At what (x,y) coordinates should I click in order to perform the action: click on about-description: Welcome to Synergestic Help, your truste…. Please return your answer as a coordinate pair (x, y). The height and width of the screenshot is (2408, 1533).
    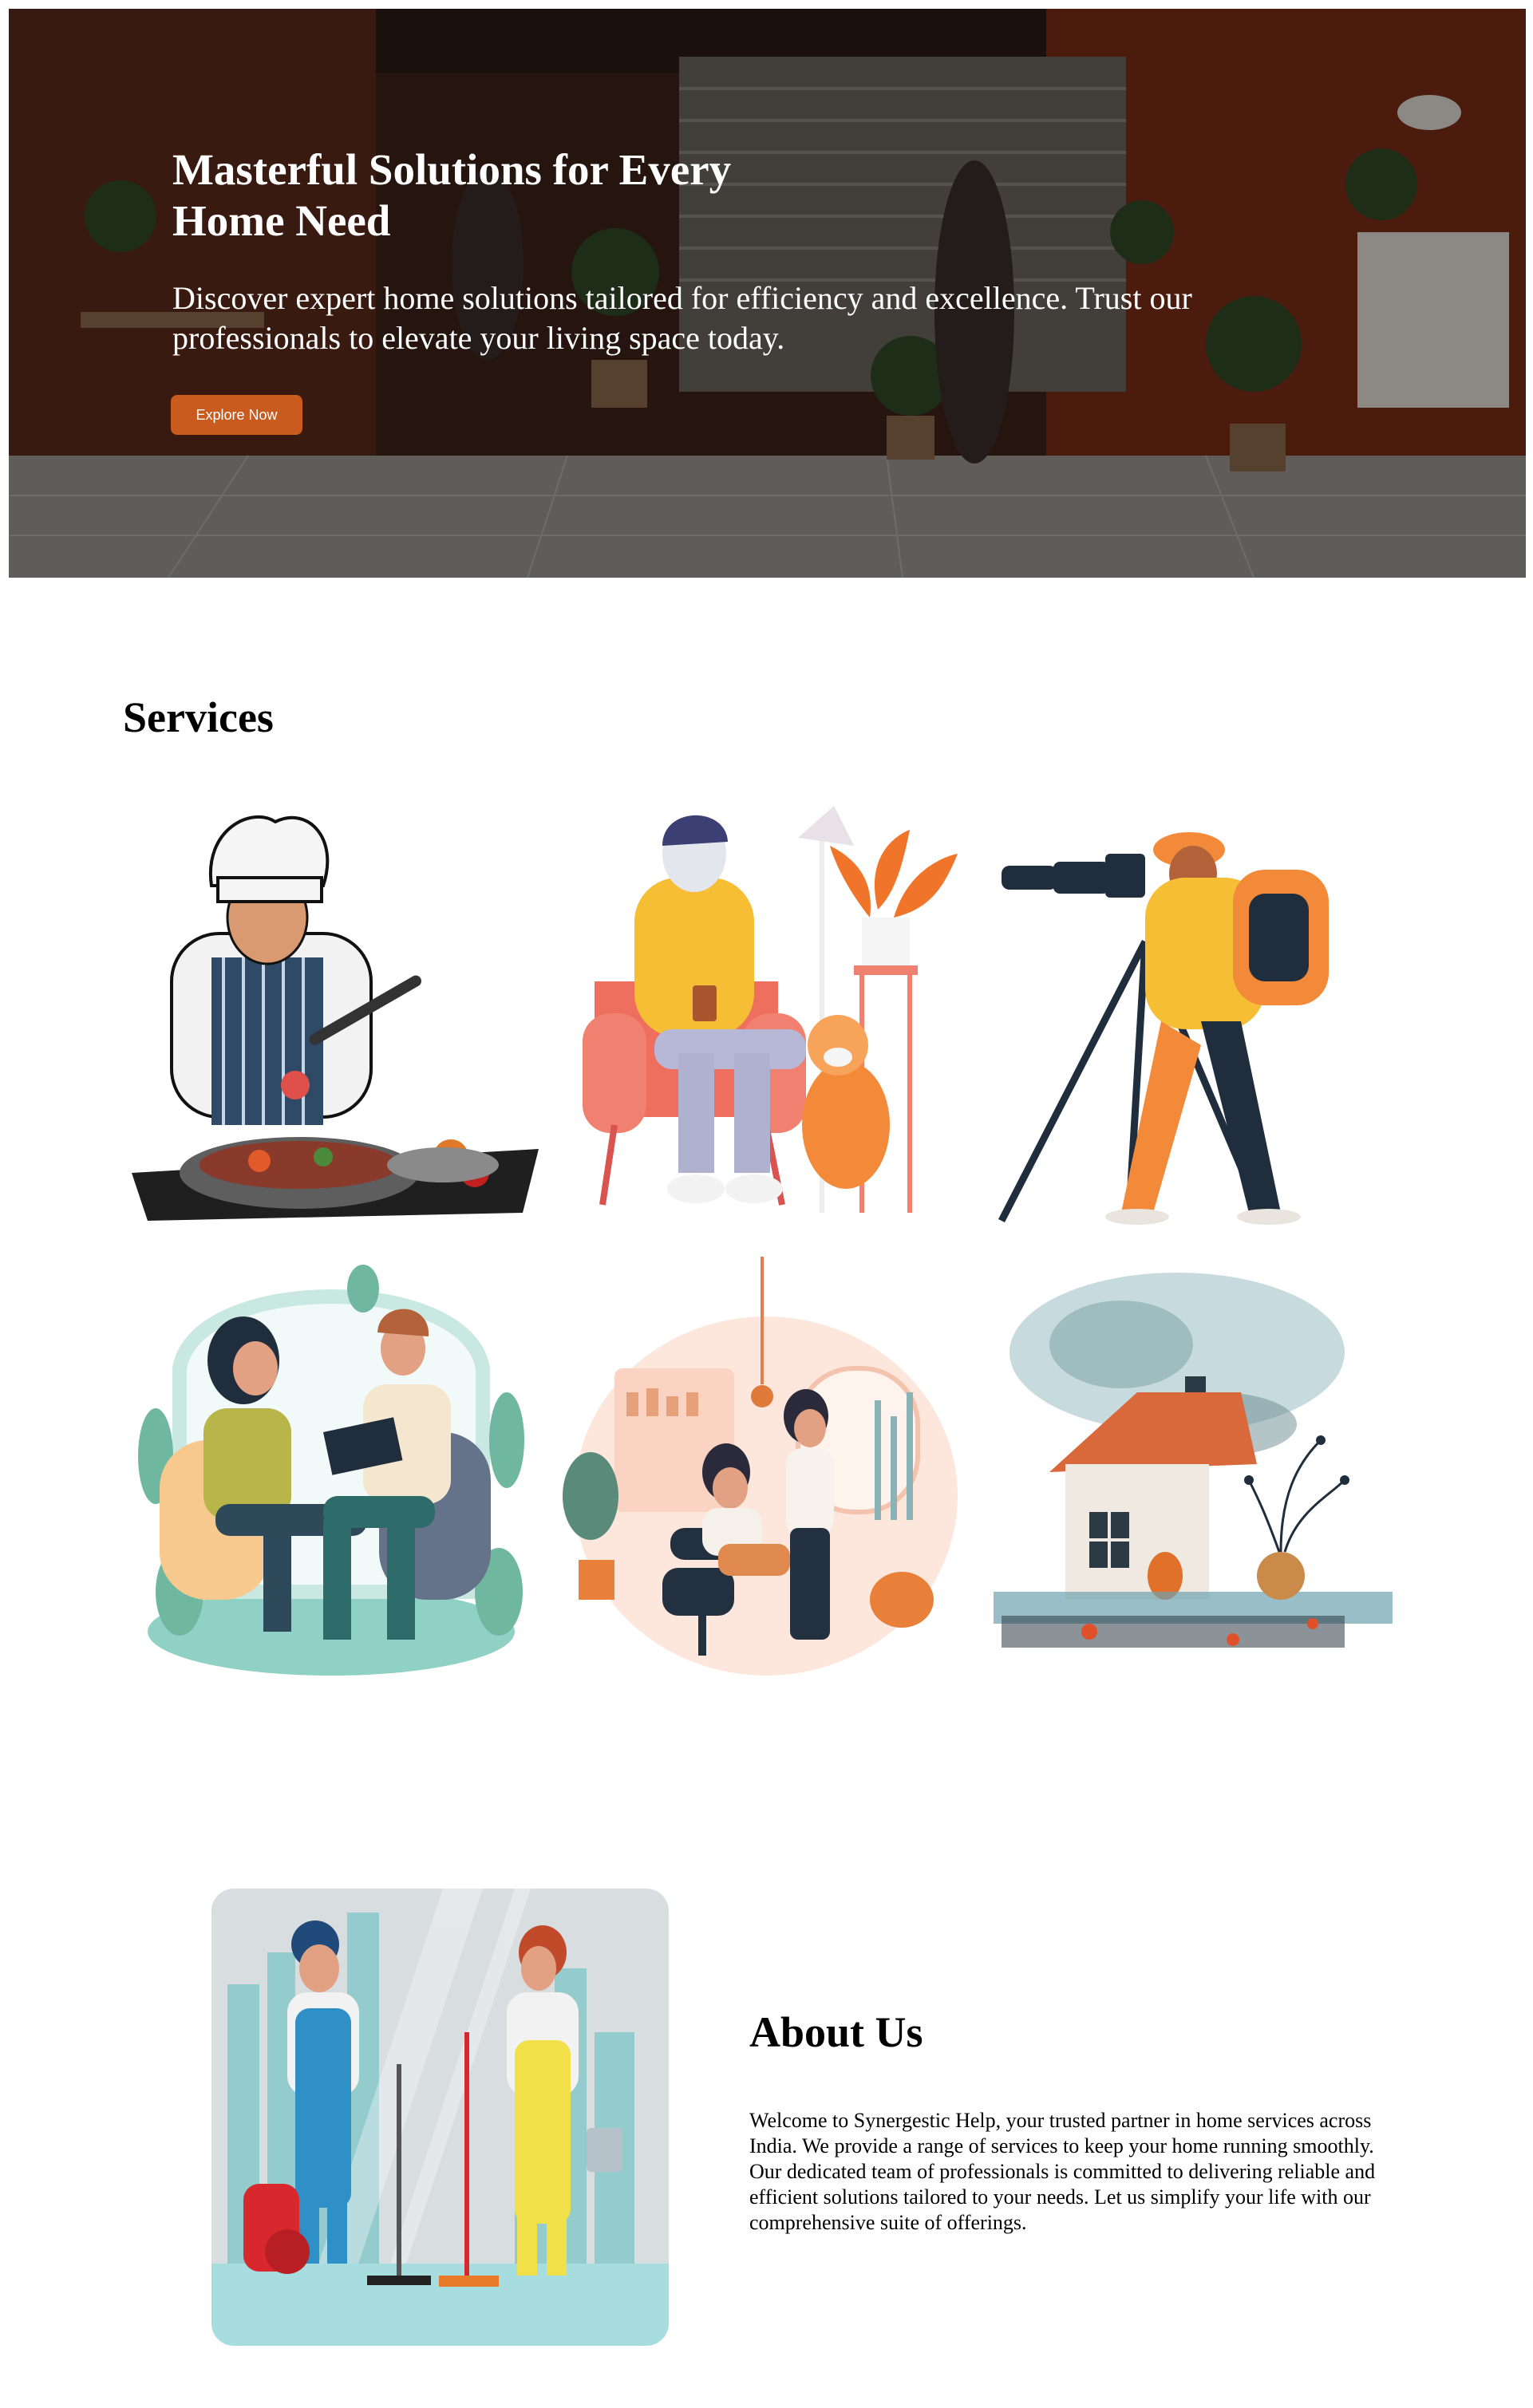
    Looking at the image, I should click on (1080, 2172).